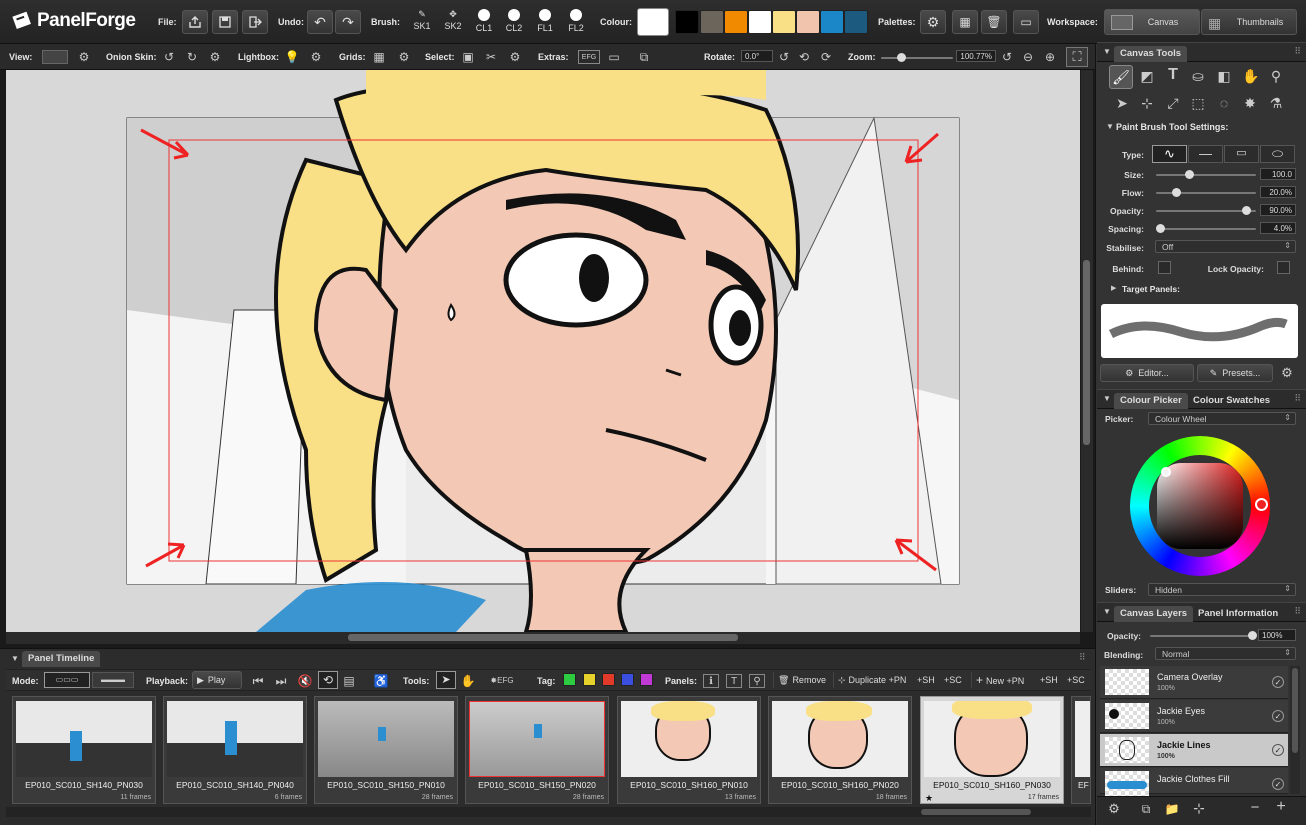 Image resolution: width=1306 pixels, height=825 pixels. I want to click on behind-checkbox, so click(1164, 267).